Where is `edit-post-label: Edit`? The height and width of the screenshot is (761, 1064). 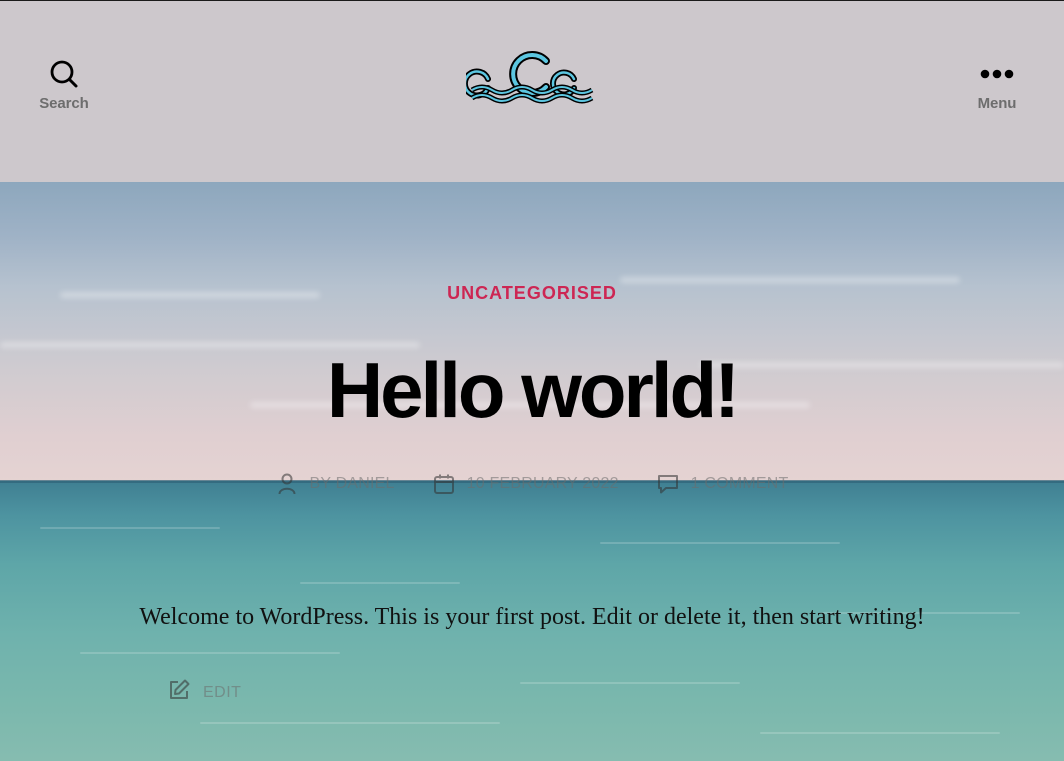
edit-post-label: Edit is located at coordinates (222, 692).